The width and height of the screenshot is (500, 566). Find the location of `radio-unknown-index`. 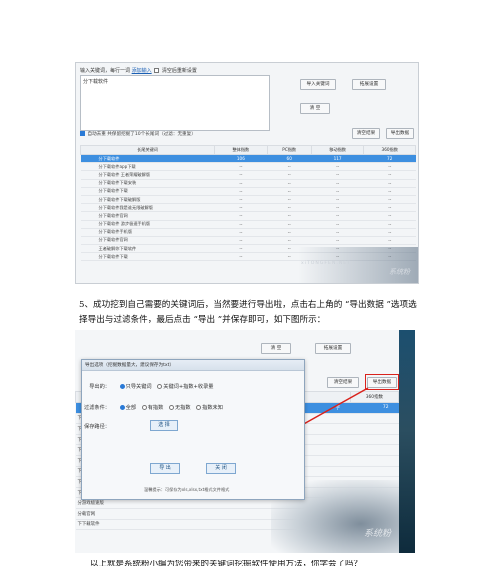

radio-unknown-index is located at coordinates (199, 407).